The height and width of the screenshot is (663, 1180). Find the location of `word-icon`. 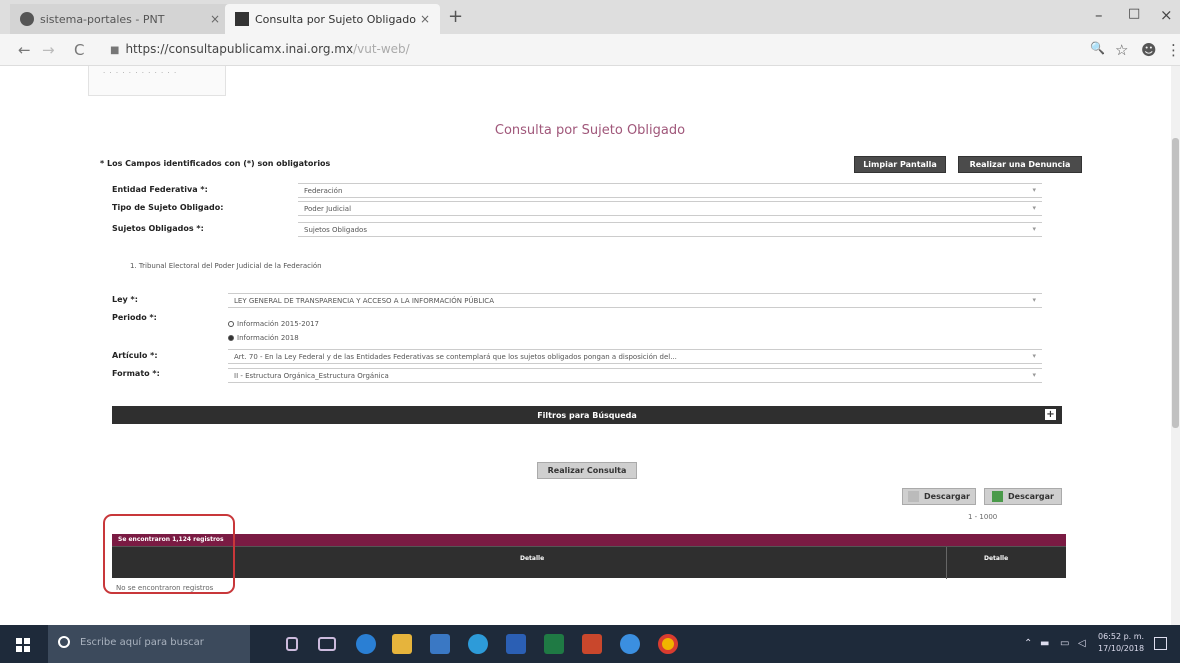

word-icon is located at coordinates (516, 644).